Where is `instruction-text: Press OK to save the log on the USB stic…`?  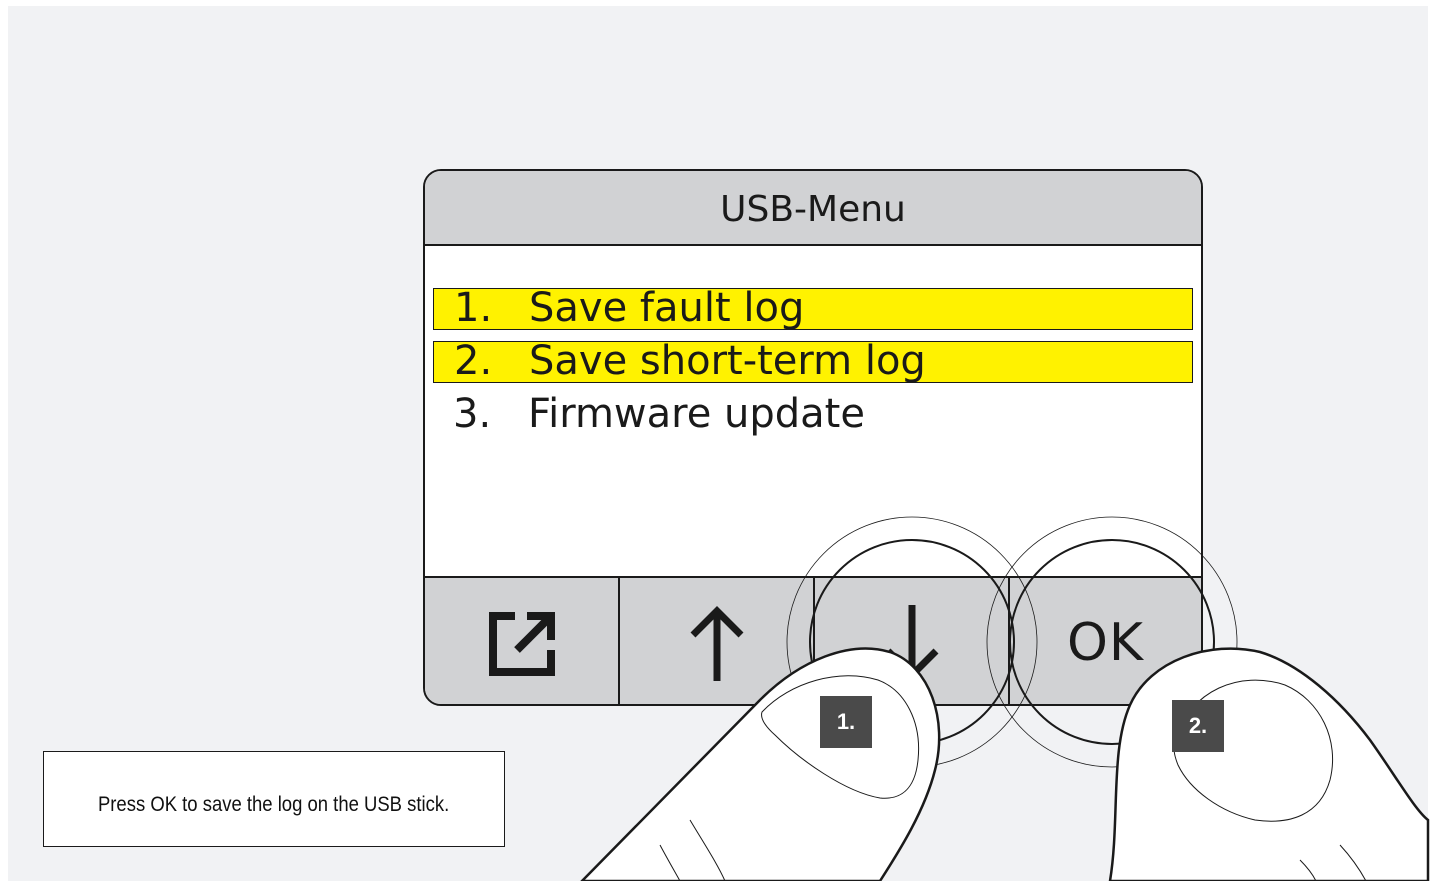
instruction-text: Press OK to save the log on the USB stic… is located at coordinates (274, 804).